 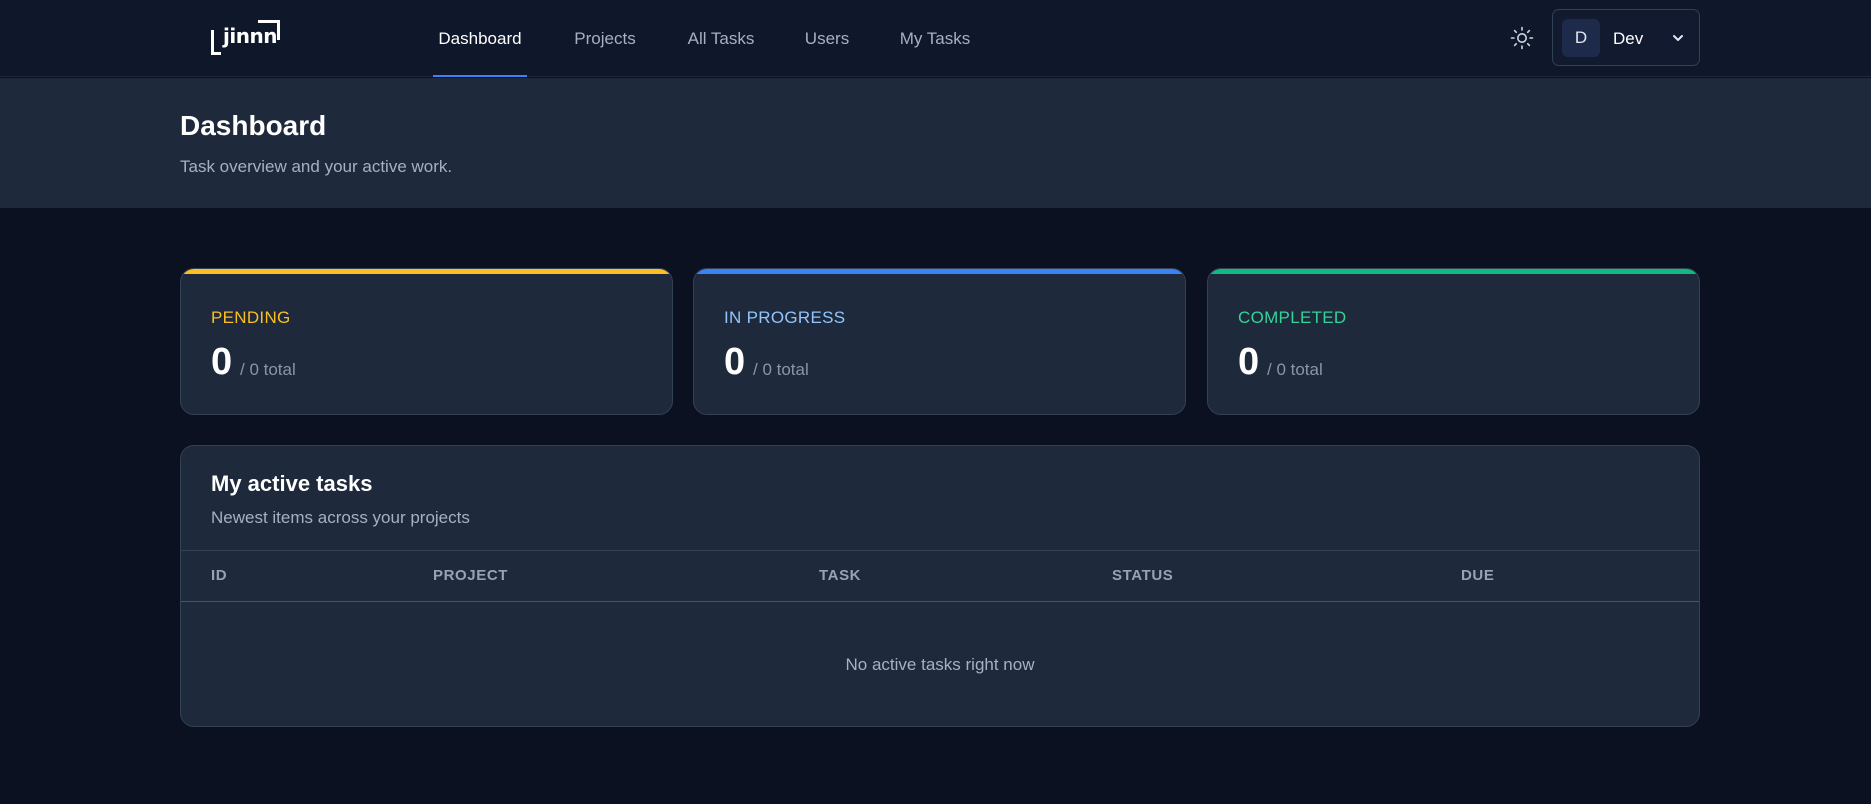 What do you see at coordinates (940, 664) in the screenshot?
I see `empty-state-message: No active tasks right now` at bounding box center [940, 664].